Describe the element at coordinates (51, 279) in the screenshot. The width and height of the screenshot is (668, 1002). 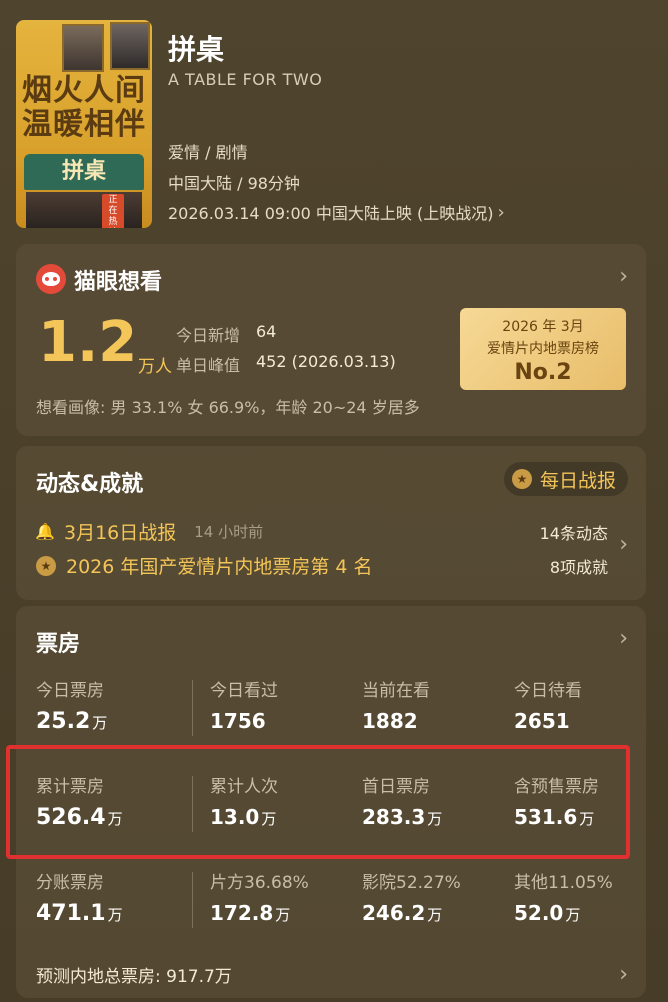
I see `maoyan-cat-icon` at that location.